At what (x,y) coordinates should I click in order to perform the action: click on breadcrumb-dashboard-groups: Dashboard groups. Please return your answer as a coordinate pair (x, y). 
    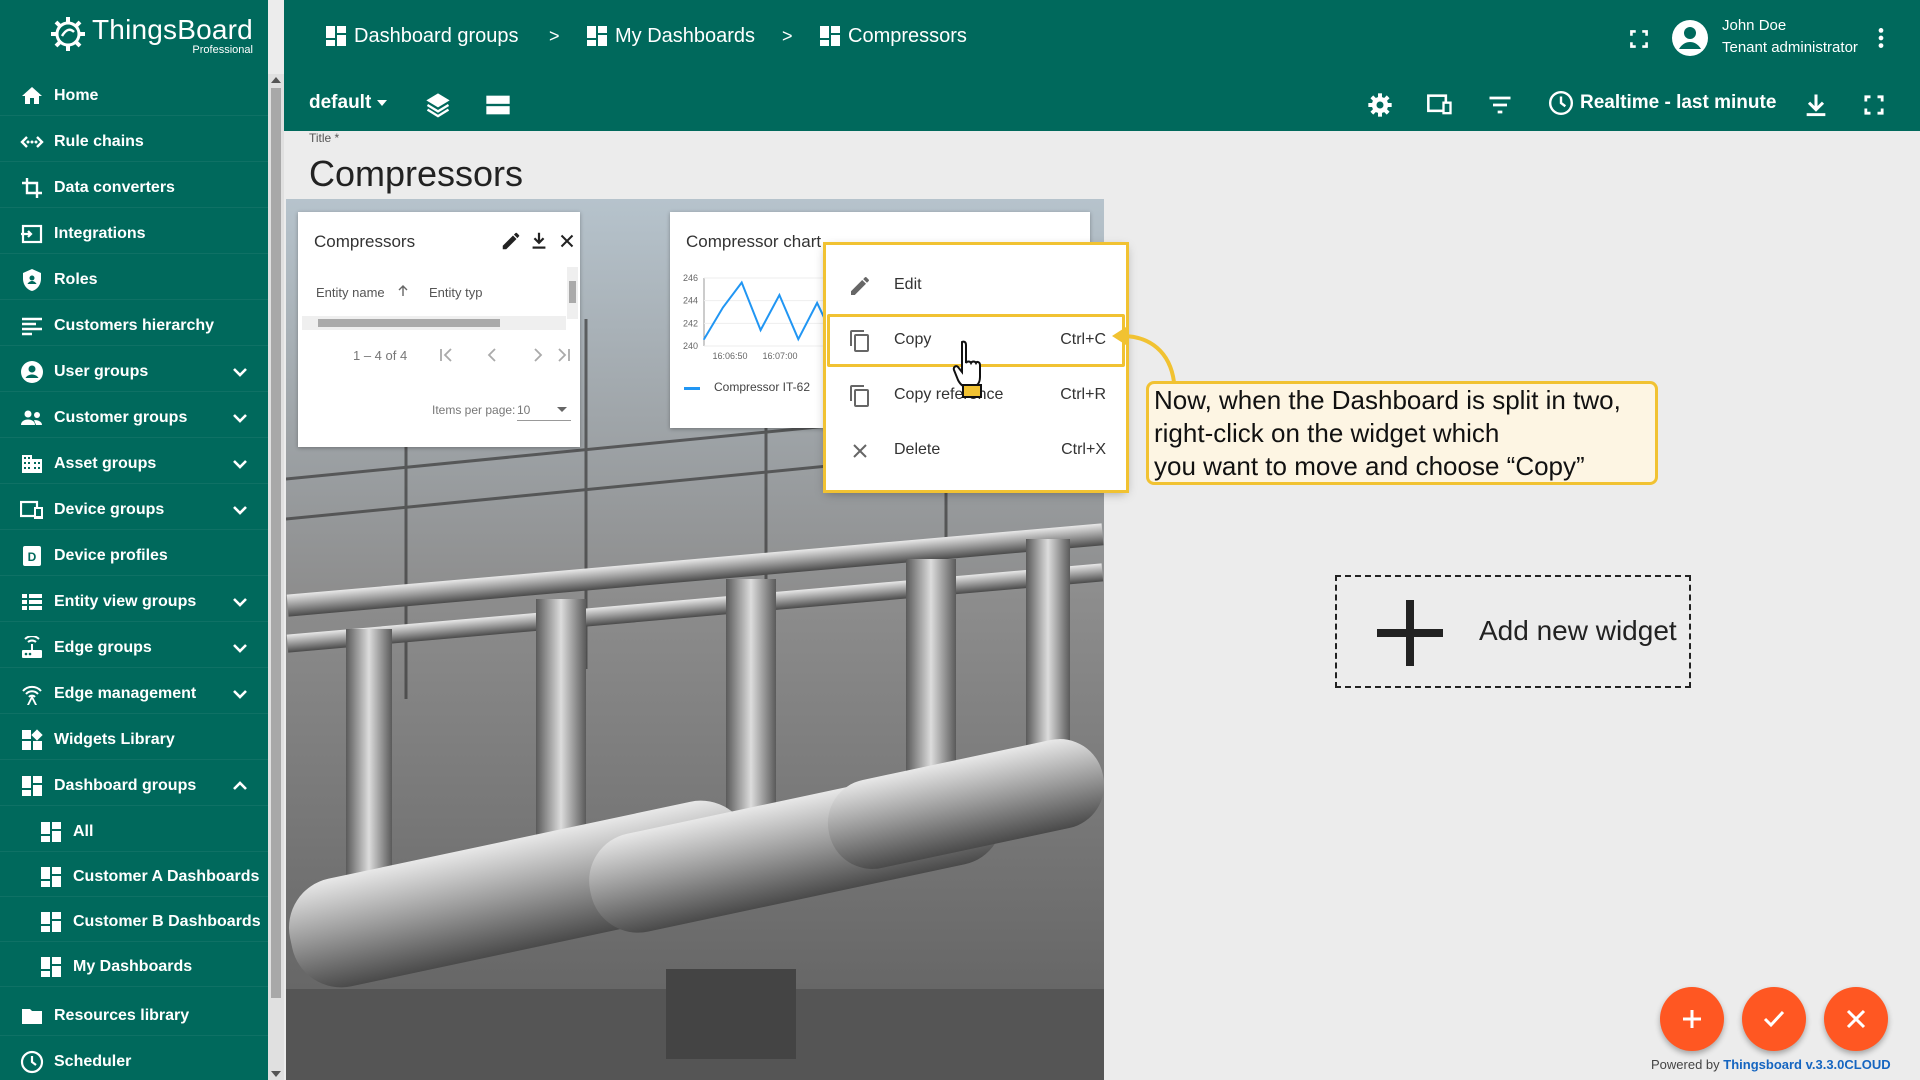
    Looking at the image, I should click on (421, 36).